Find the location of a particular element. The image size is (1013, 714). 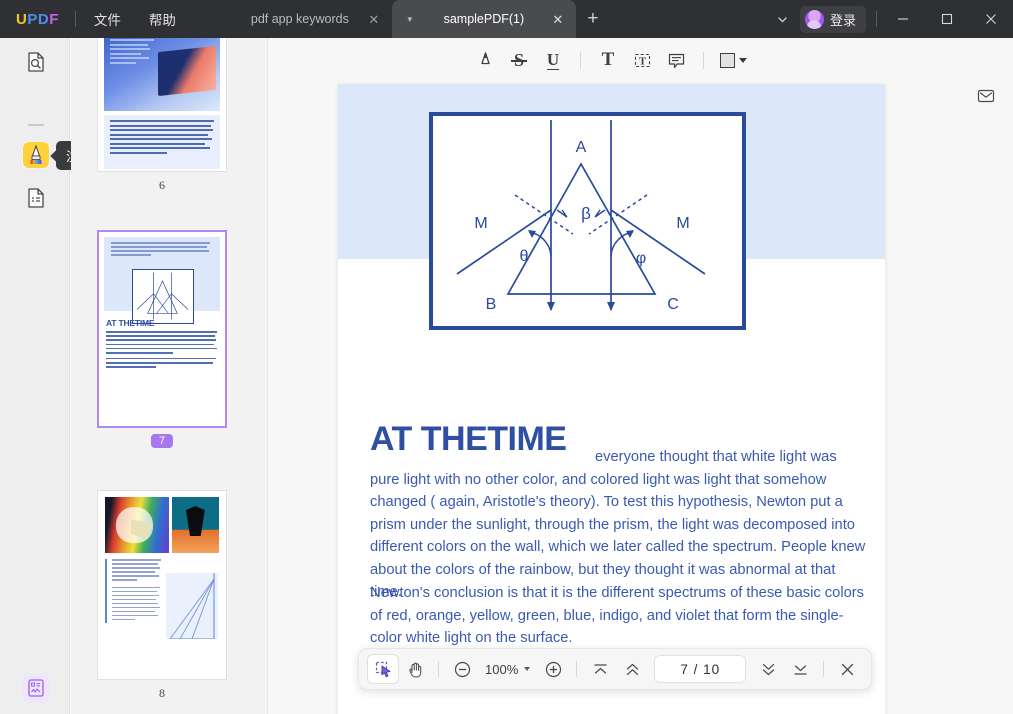

annotation-toolbar: S U T T is located at coordinates (610, 60).